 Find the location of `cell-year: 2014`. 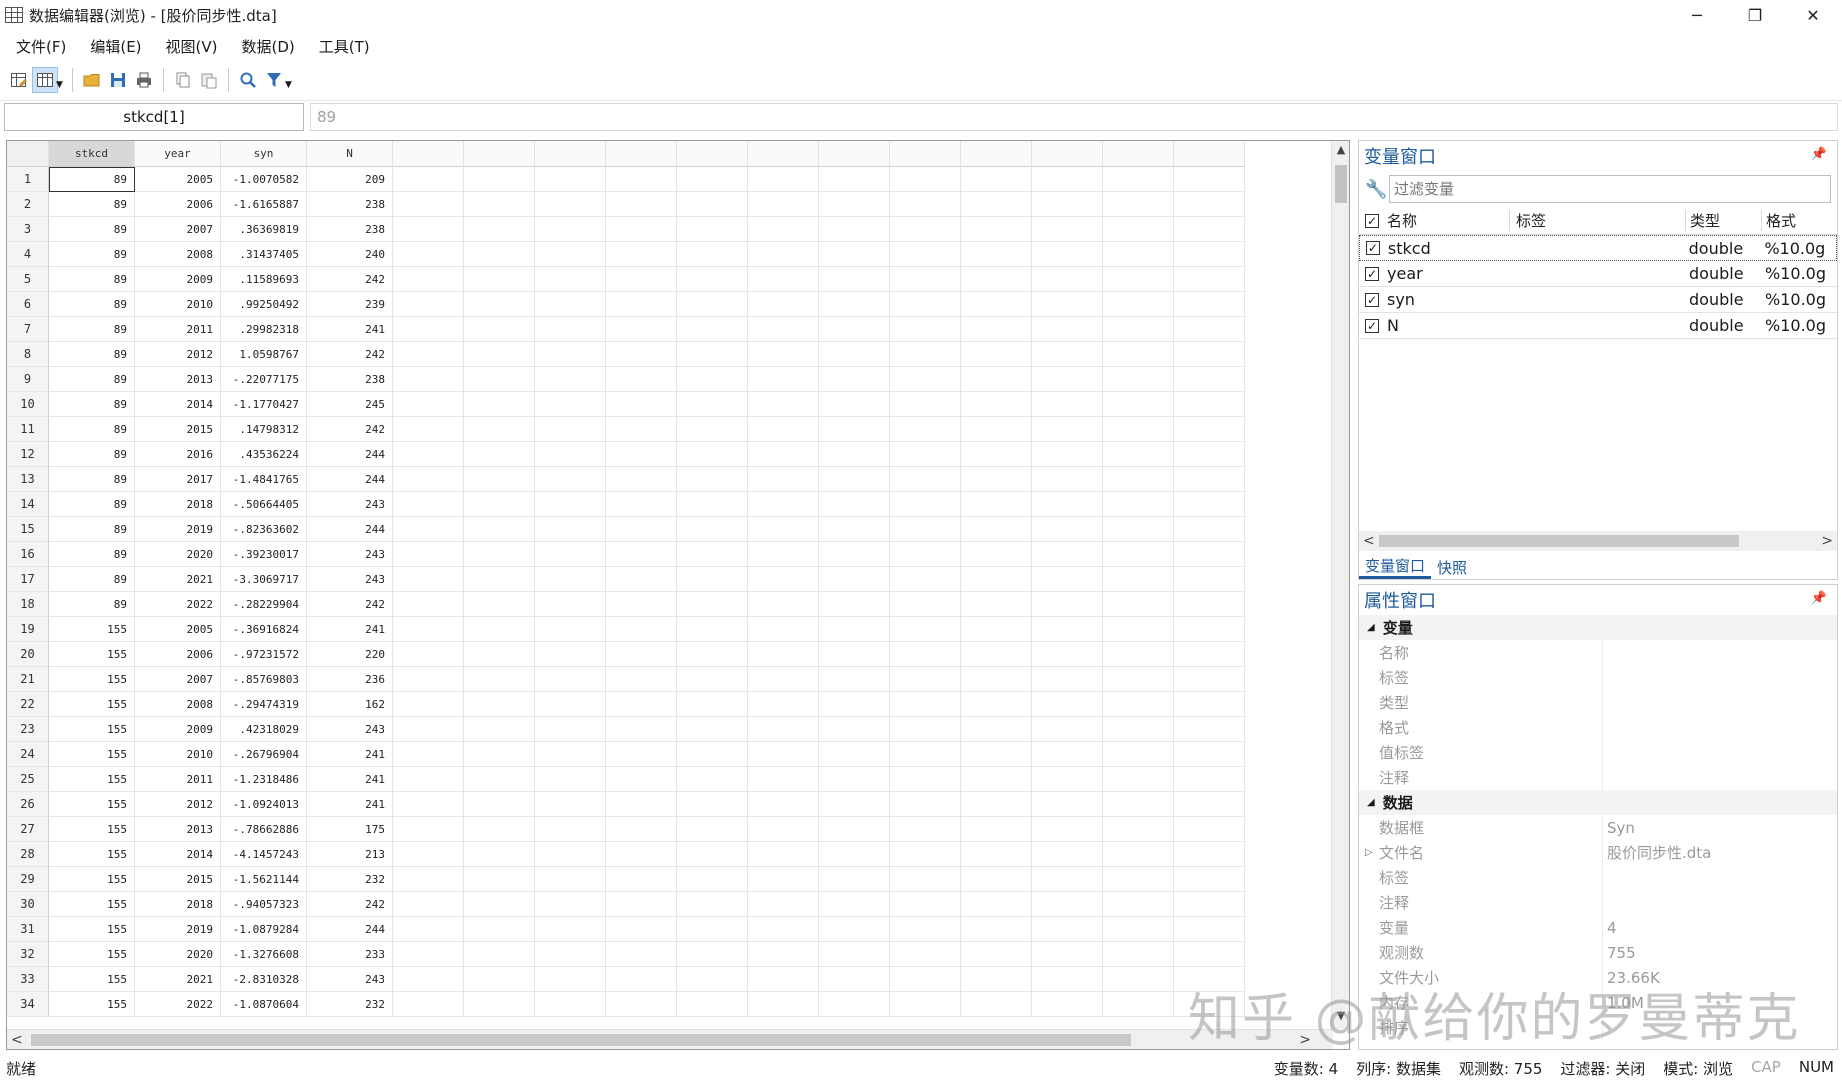

cell-year: 2014 is located at coordinates (178, 854).